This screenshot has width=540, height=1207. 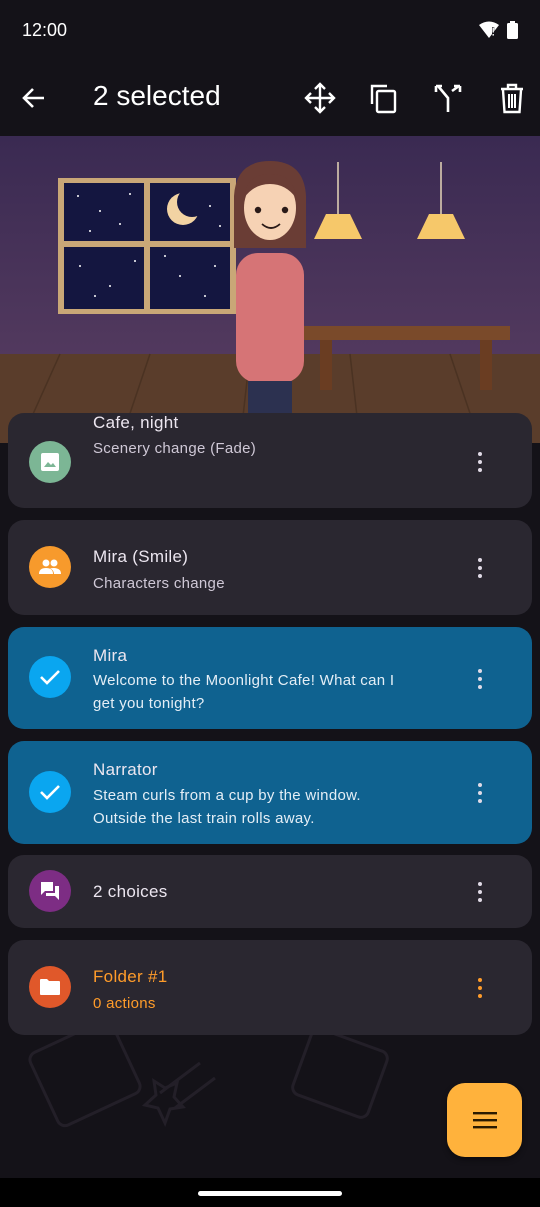 I want to click on contextual-app-bar: 2 selected, so click(x=270, y=98).